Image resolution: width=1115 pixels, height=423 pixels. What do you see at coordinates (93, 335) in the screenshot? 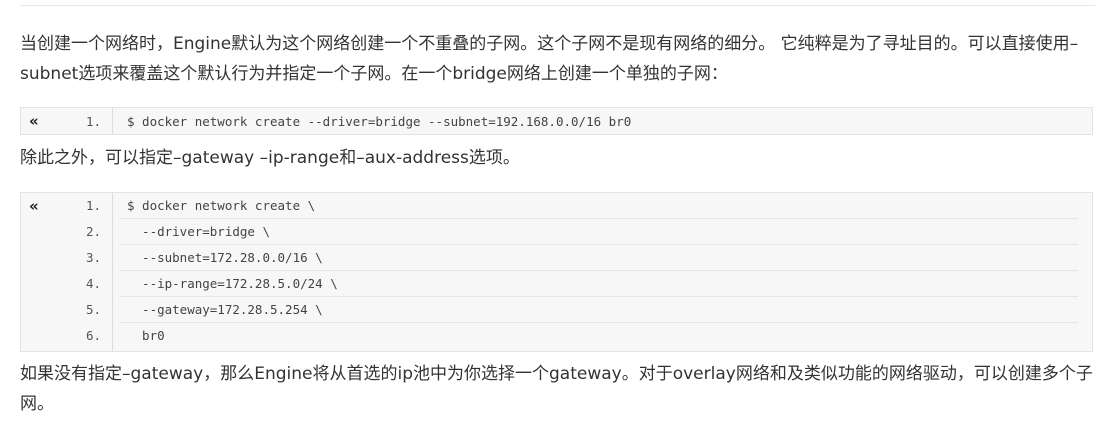
I see `line-number: 6.` at bounding box center [93, 335].